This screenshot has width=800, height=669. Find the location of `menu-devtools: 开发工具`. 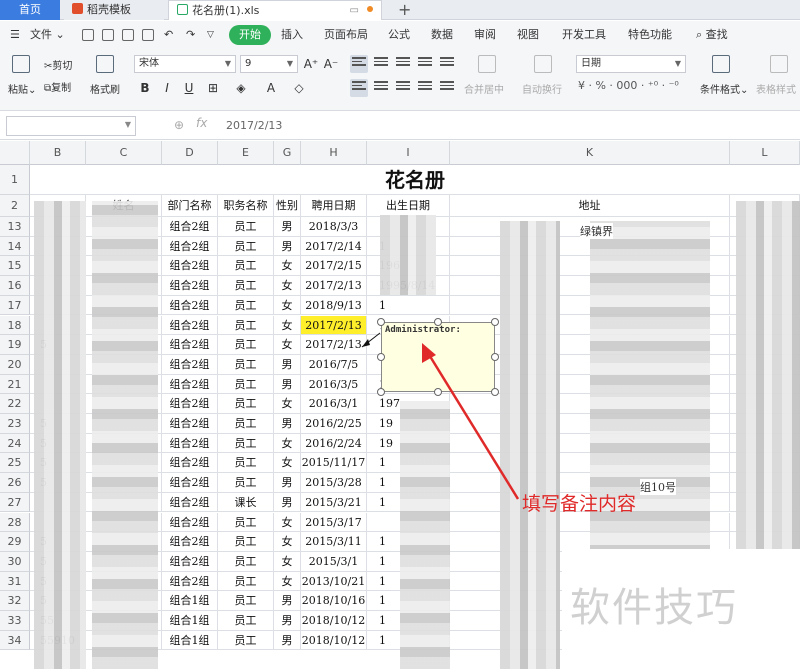

menu-devtools: 开发工具 is located at coordinates (584, 35).